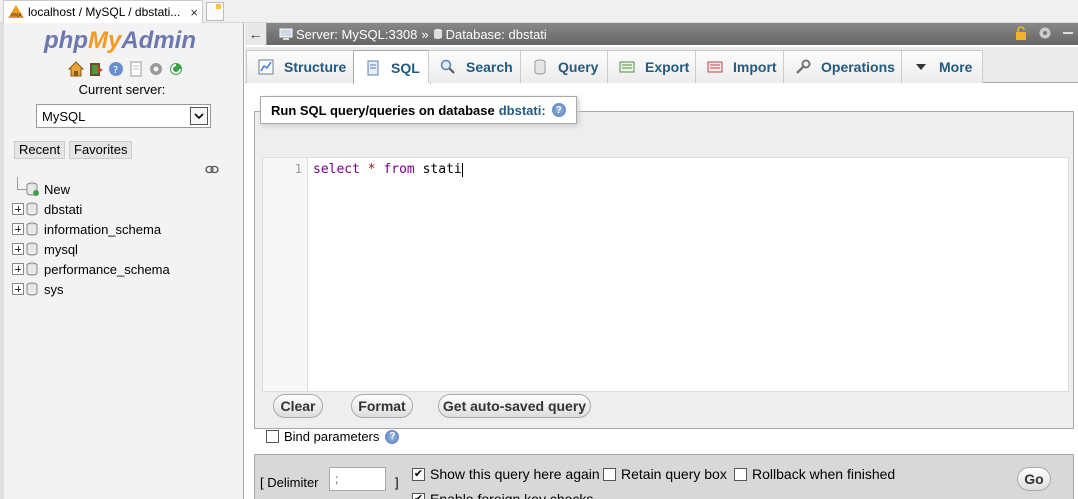 The height and width of the screenshot is (499, 1078). I want to click on sql-code: select * from stati, so click(388, 169).